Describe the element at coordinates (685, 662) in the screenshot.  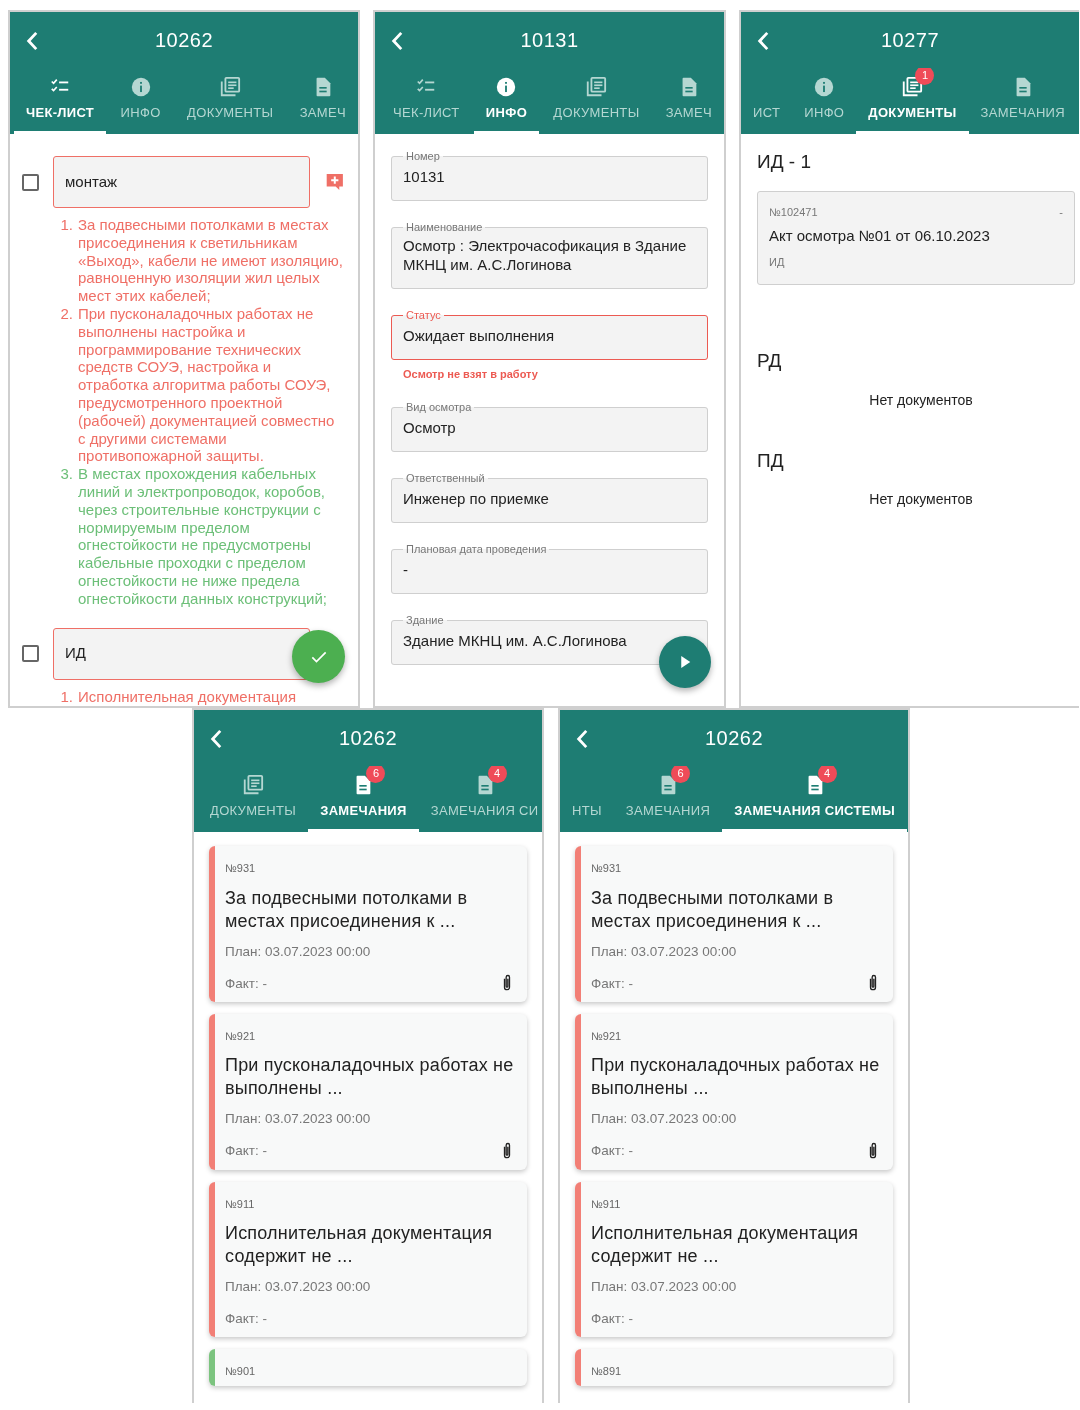
I see `play-button` at that location.